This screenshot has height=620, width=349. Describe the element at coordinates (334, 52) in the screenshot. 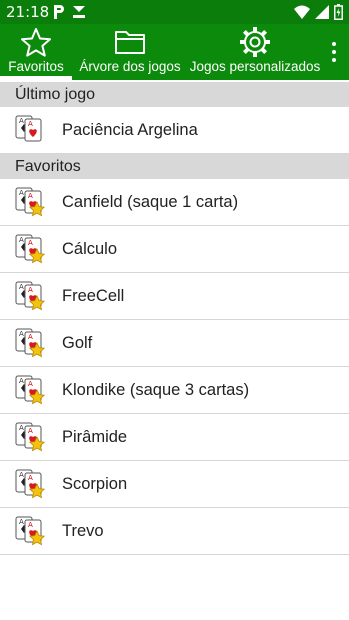

I see `overflow-menu-button` at that location.